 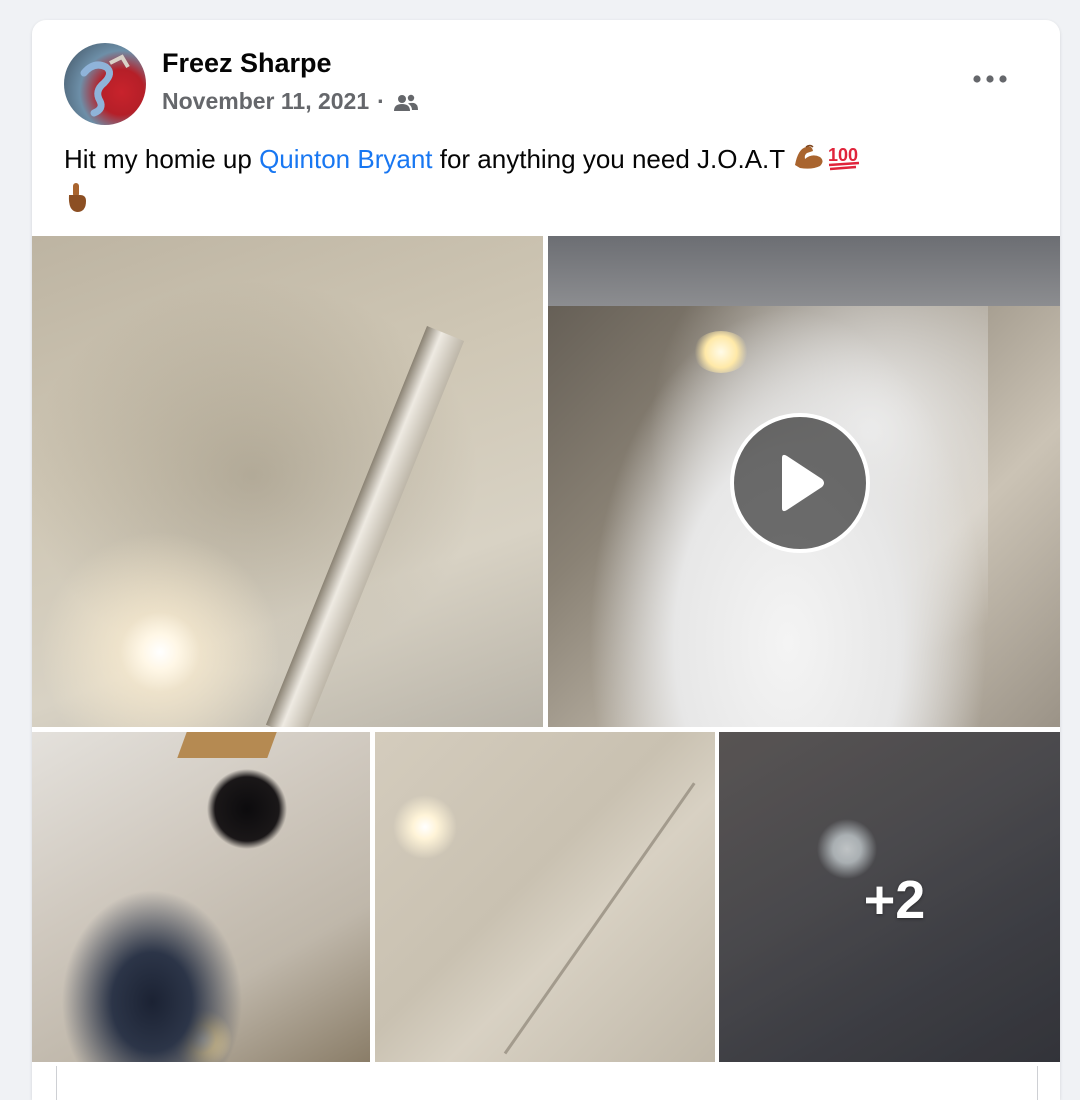 I want to click on post-text-after: for anything you need J.O.A.T, so click(x=612, y=159).